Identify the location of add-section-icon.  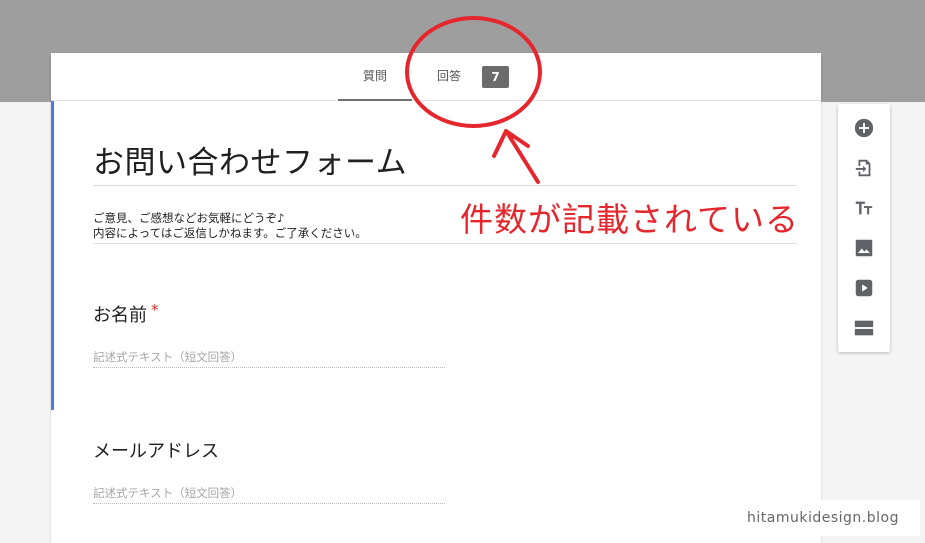
(864, 328).